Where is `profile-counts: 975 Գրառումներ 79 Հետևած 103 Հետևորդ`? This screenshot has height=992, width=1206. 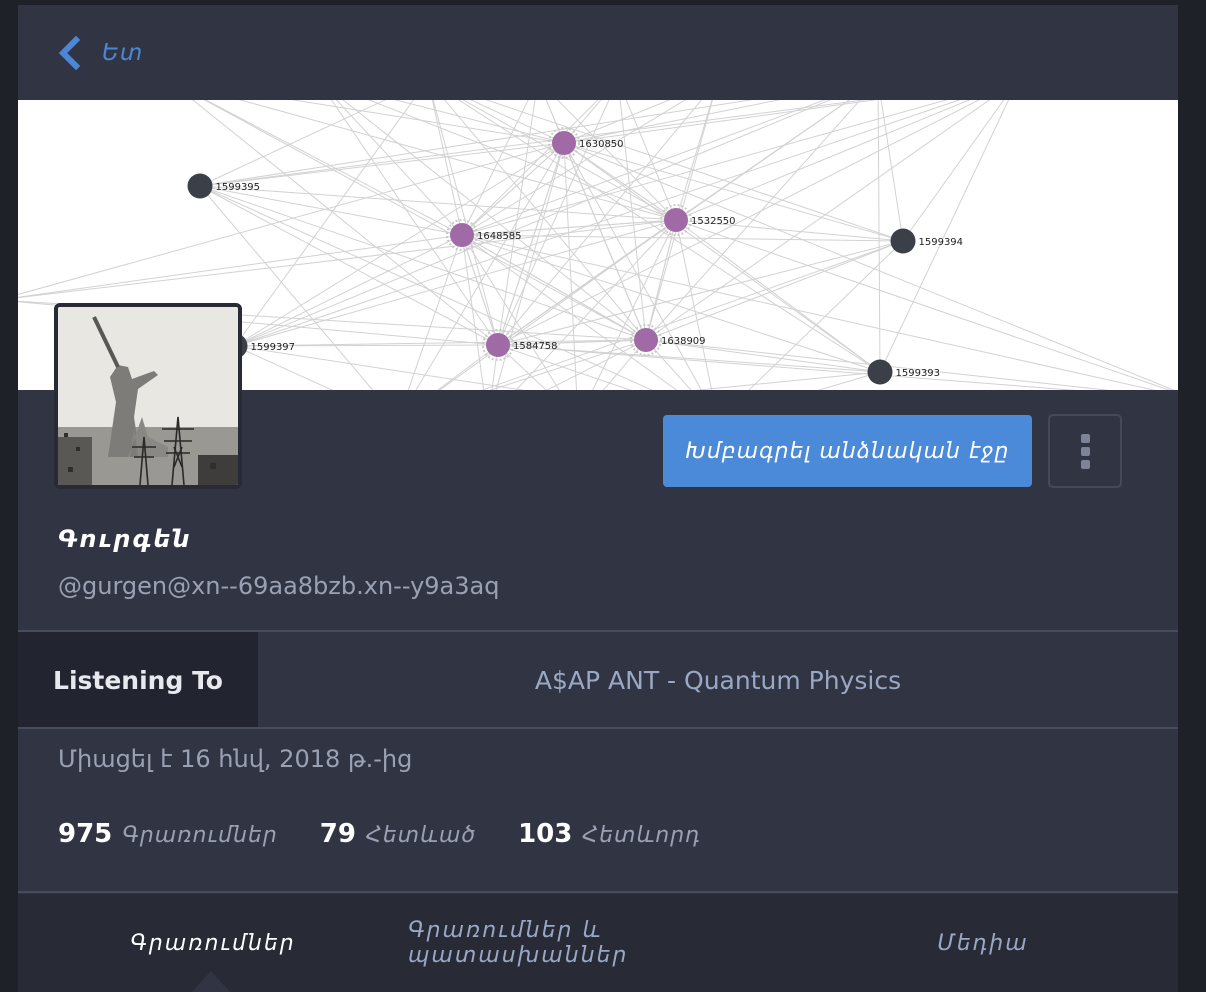
profile-counts: 975 Գրառումներ 79 Հետևած 103 Հետևորդ is located at coordinates (400, 834).